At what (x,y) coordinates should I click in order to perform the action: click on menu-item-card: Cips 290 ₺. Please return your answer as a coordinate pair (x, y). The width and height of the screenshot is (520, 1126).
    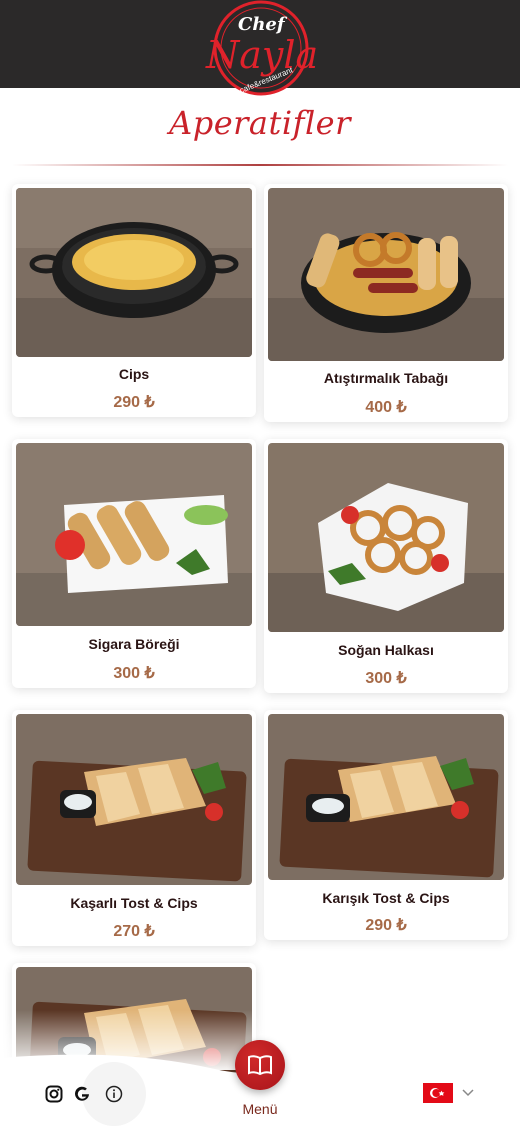
    Looking at the image, I should click on (134, 300).